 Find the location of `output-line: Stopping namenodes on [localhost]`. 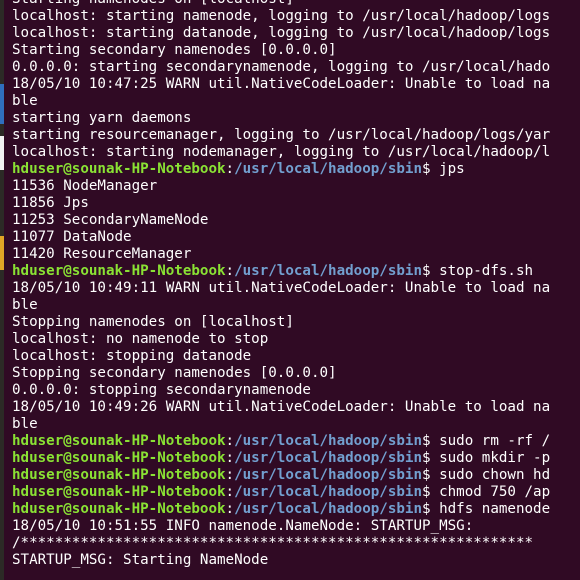

output-line: Stopping namenodes on [localhost] is located at coordinates (153, 322).